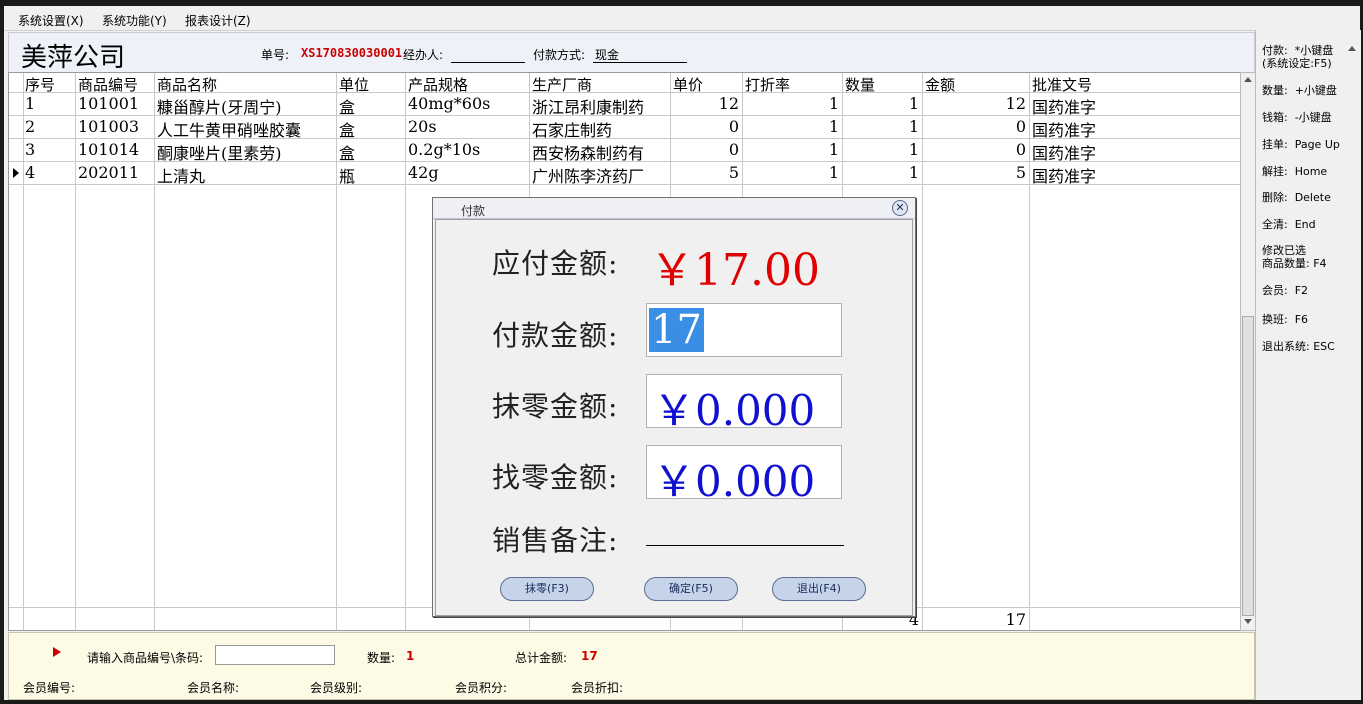 The height and width of the screenshot is (704, 1363). I want to click on cell-price: 0, so click(733, 126).